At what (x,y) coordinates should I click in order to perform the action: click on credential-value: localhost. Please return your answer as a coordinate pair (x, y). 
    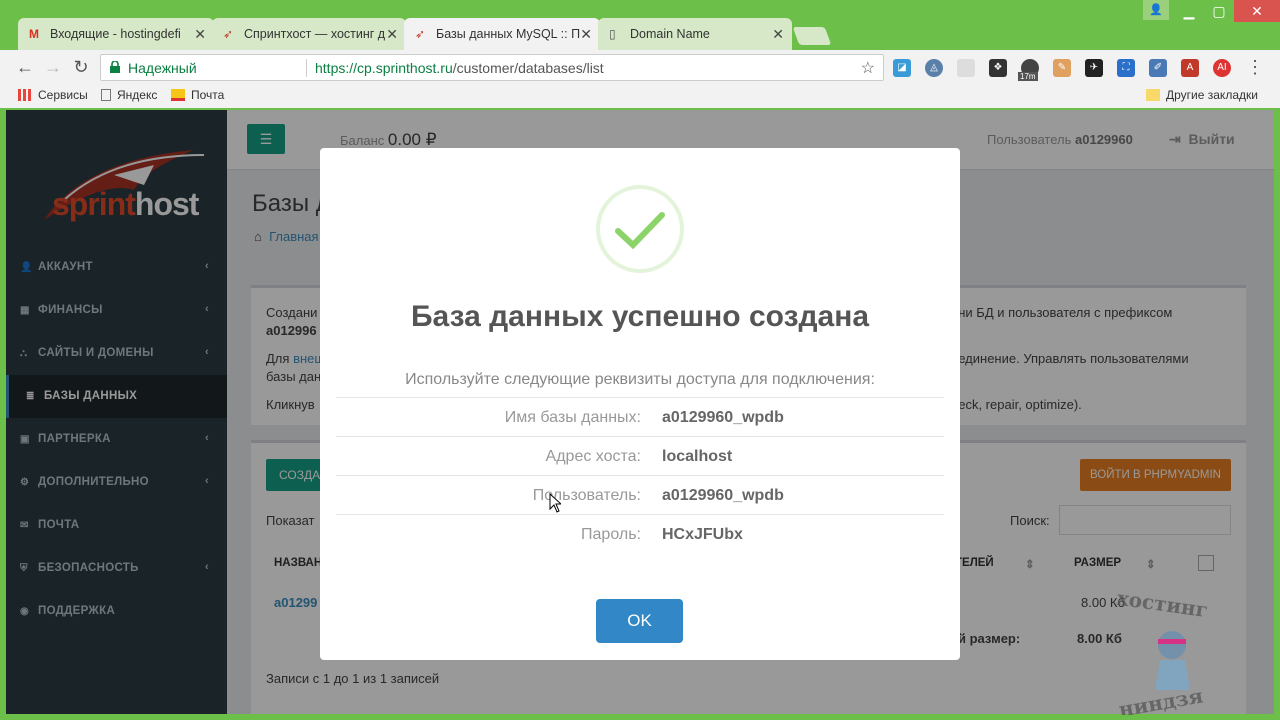
    Looking at the image, I should click on (697, 456).